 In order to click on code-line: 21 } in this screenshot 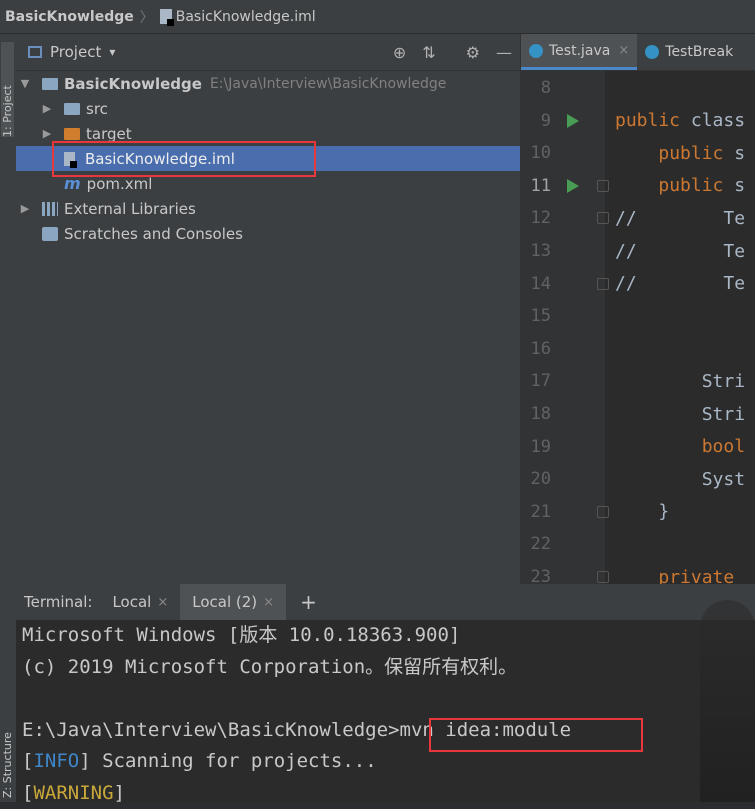, I will do `click(638, 512)`.